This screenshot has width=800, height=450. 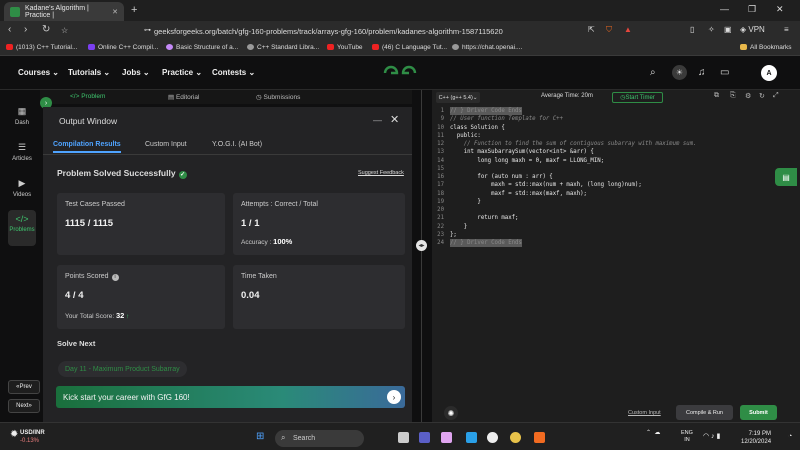 I want to click on close-output-icon: ✕, so click(x=394, y=119).